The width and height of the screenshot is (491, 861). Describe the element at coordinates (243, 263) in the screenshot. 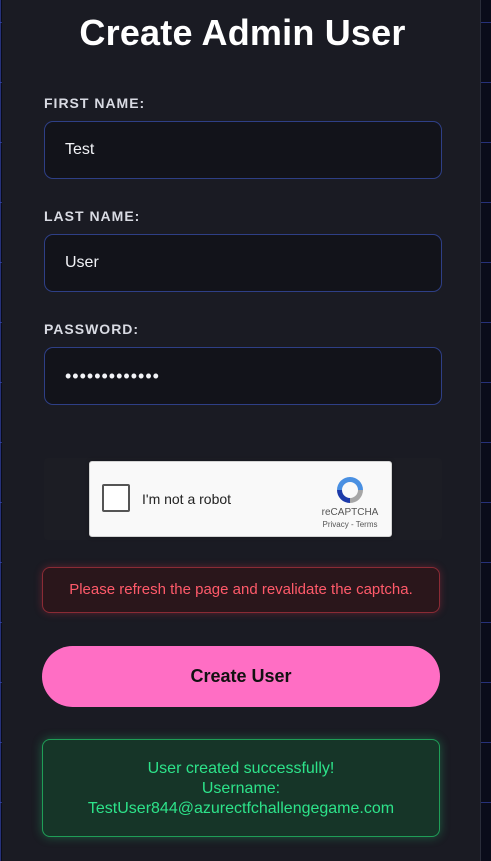

I see `last-name-input: User` at that location.